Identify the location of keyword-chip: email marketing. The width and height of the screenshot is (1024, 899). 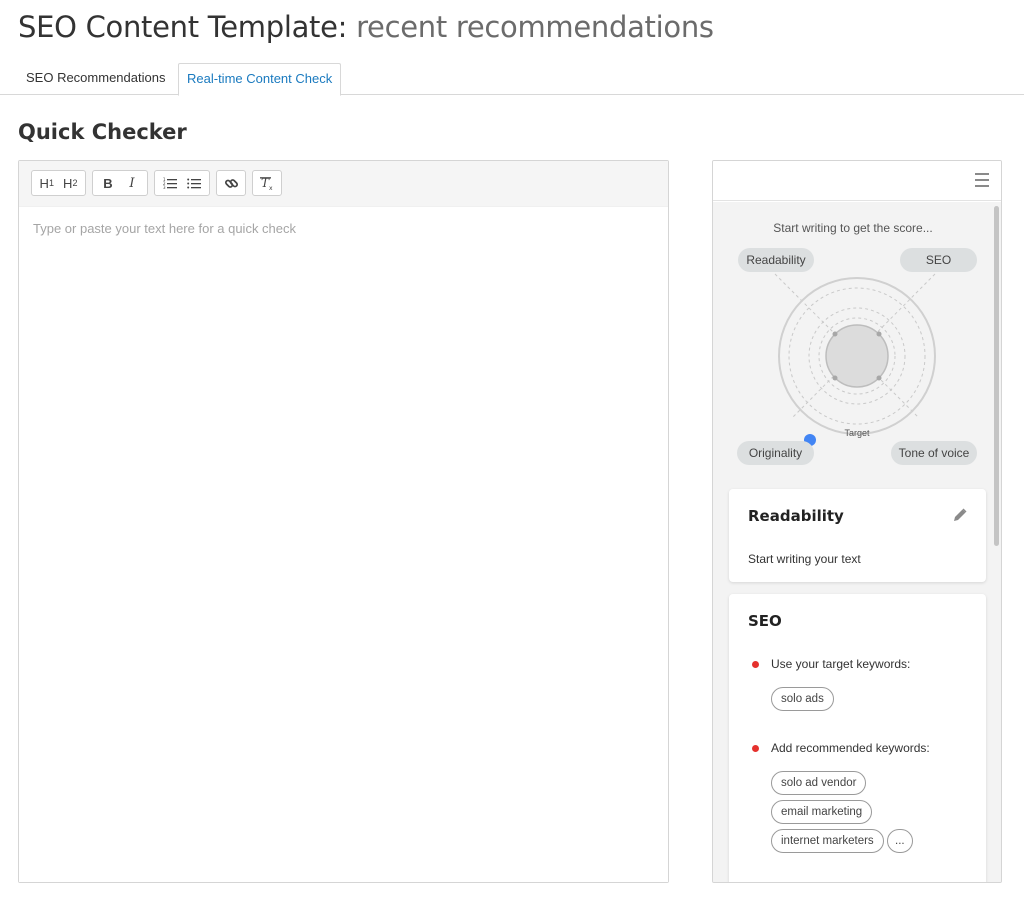
(822, 812).